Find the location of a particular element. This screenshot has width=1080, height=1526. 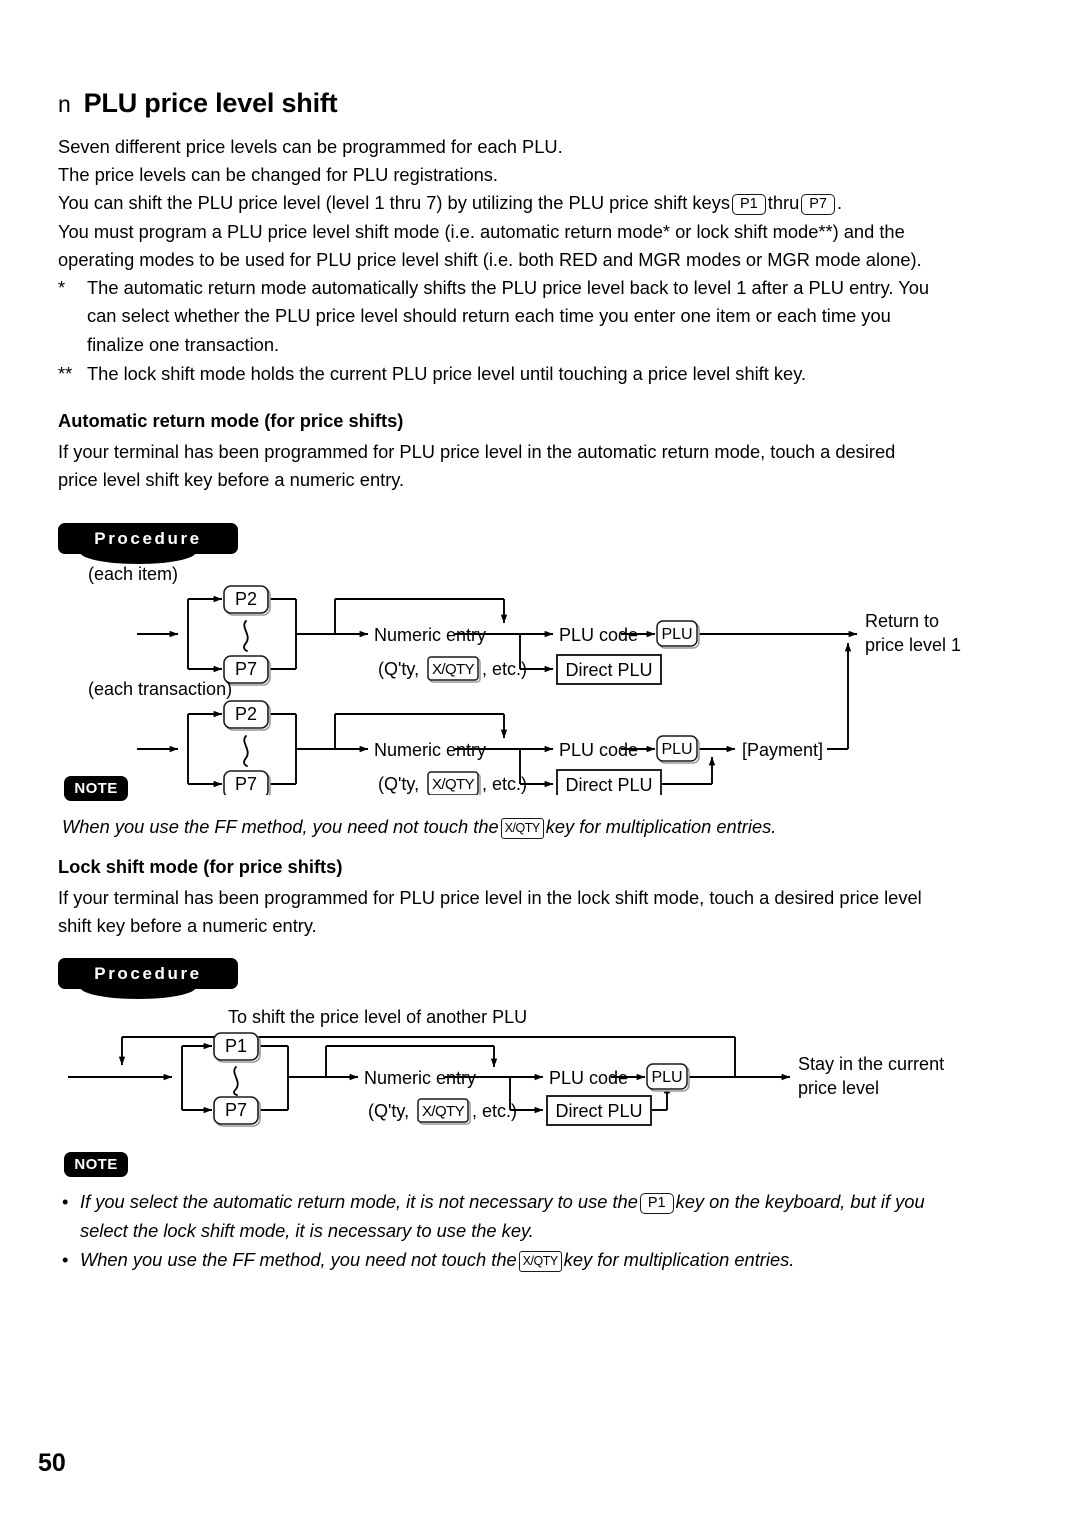

procedure-banner-automatic: Procedure is located at coordinates (148, 543).